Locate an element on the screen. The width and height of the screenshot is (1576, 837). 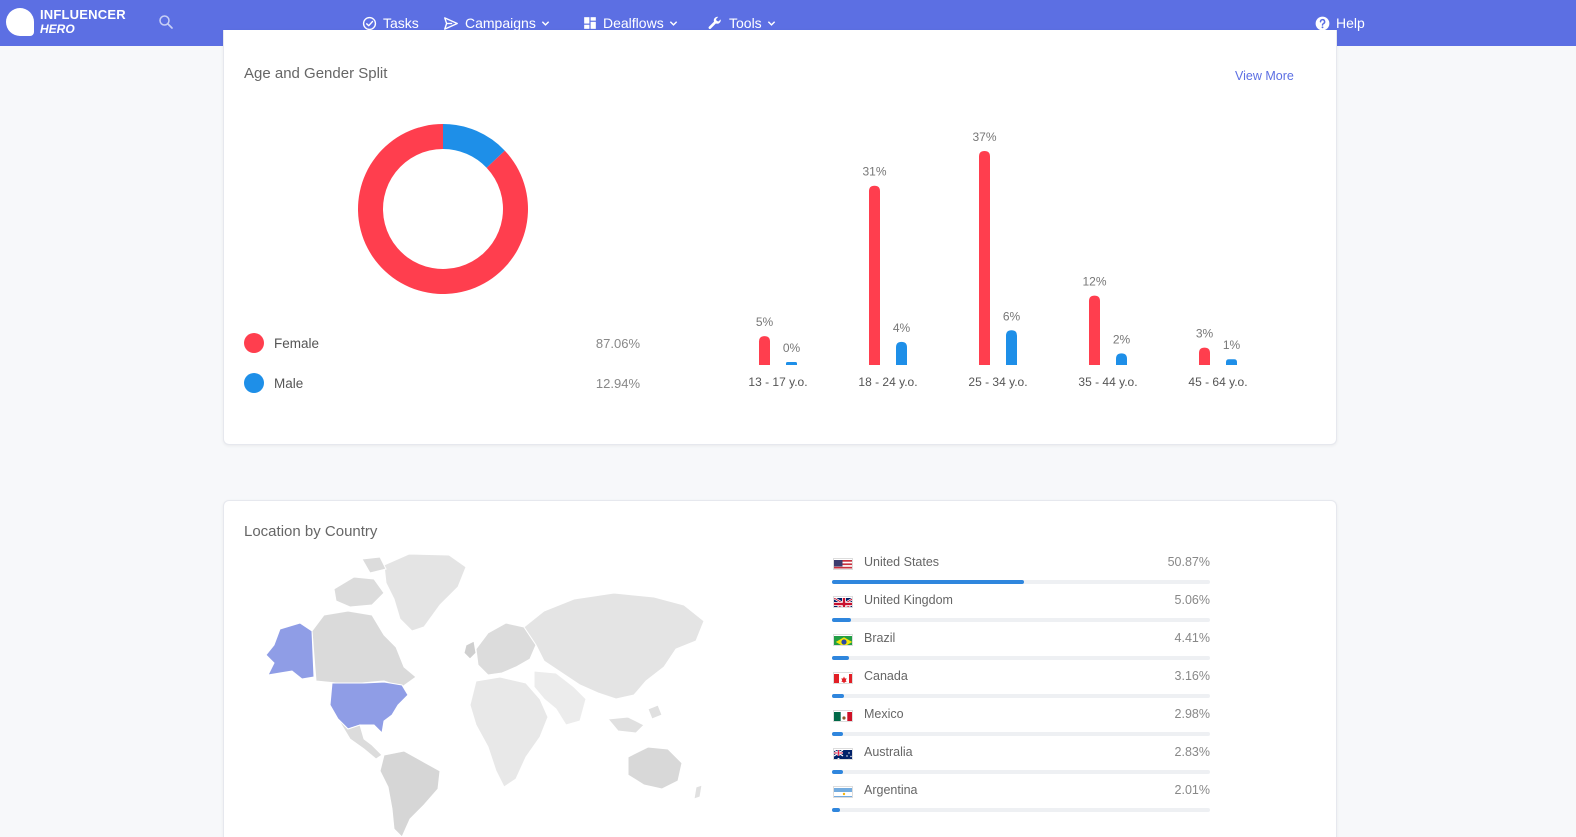
view-more-link: View More is located at coordinates (1264, 76).